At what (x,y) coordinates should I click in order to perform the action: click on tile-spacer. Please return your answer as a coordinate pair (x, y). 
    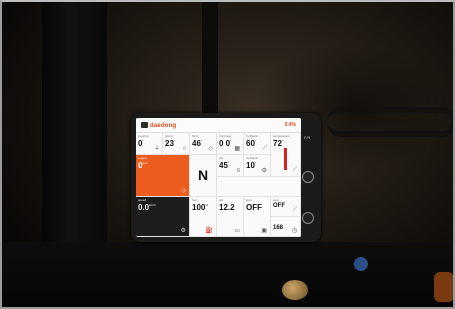
    Looking at the image, I should click on (259, 187).